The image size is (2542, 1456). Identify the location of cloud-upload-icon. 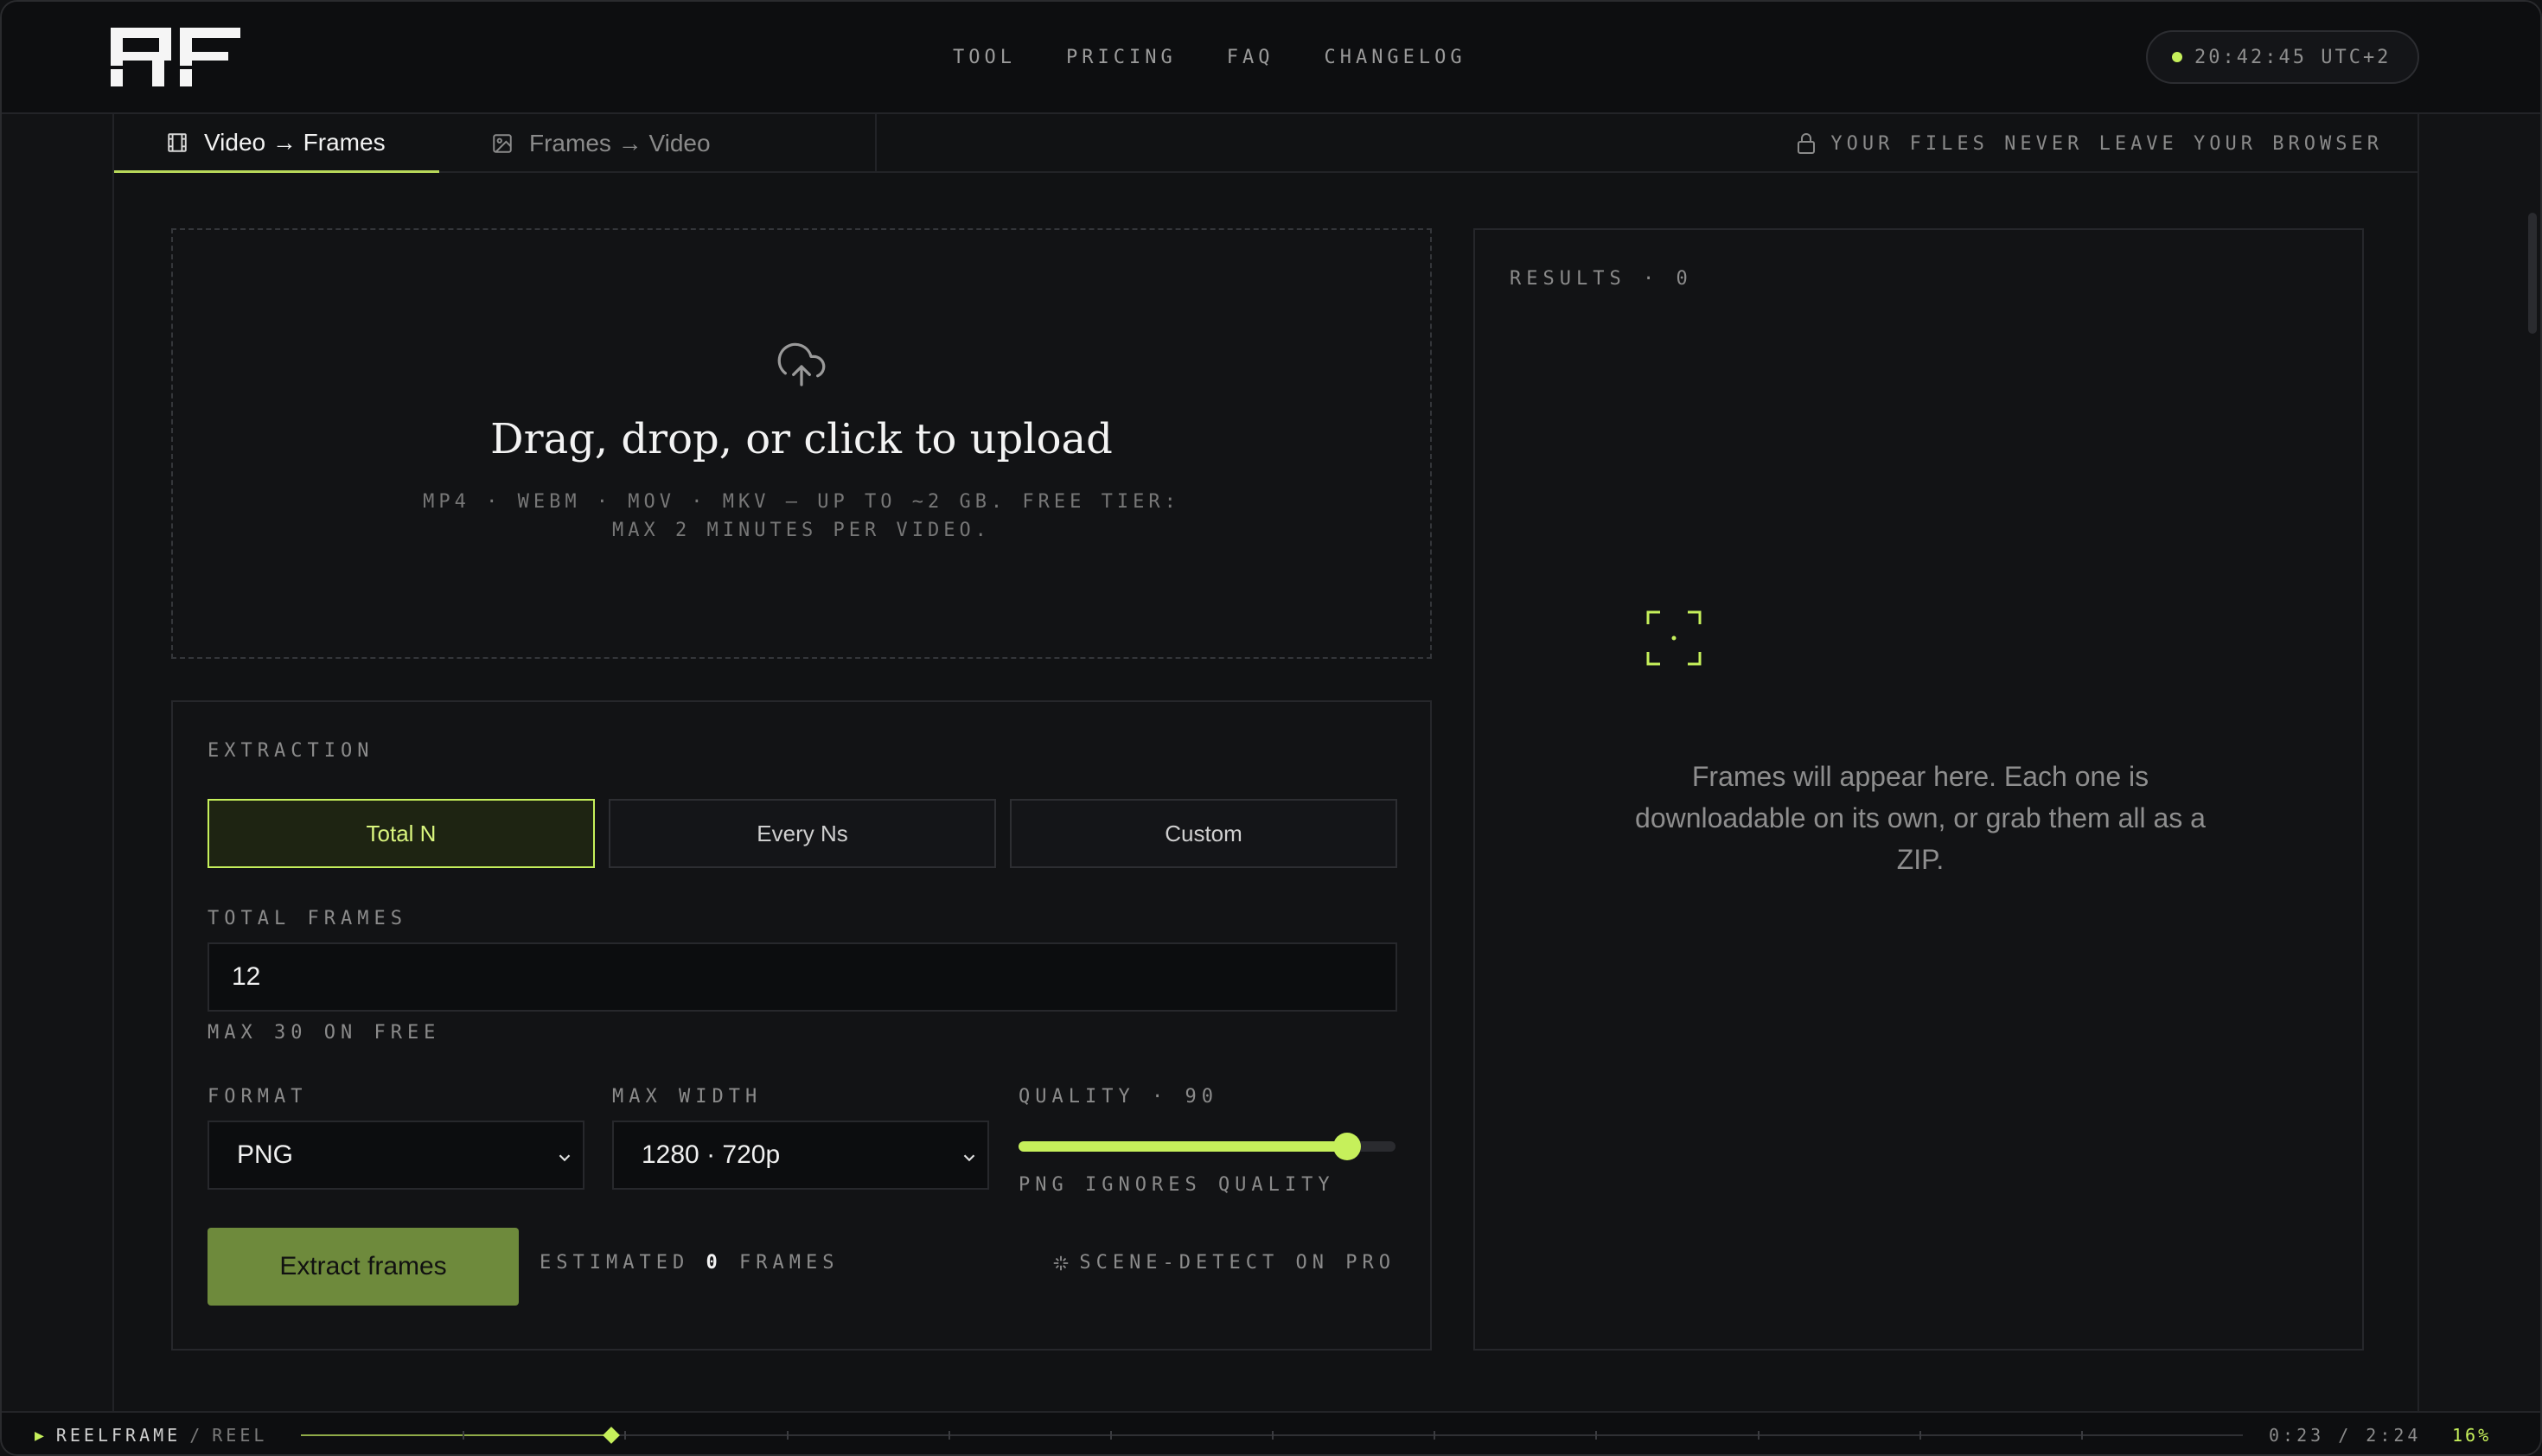
(801, 364).